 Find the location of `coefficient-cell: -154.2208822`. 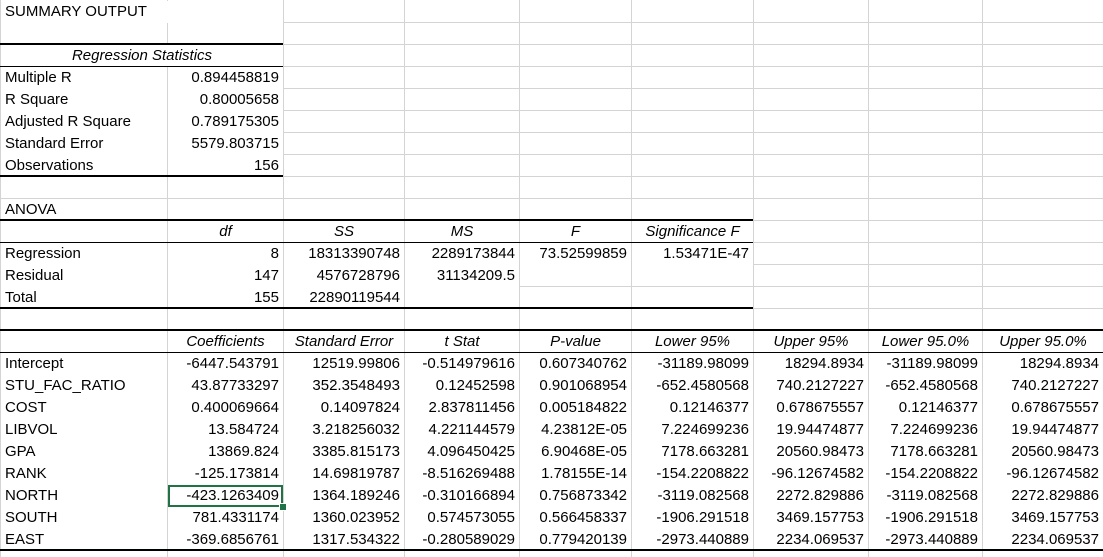

coefficient-cell: -154.2208822 is located at coordinates (925, 474).